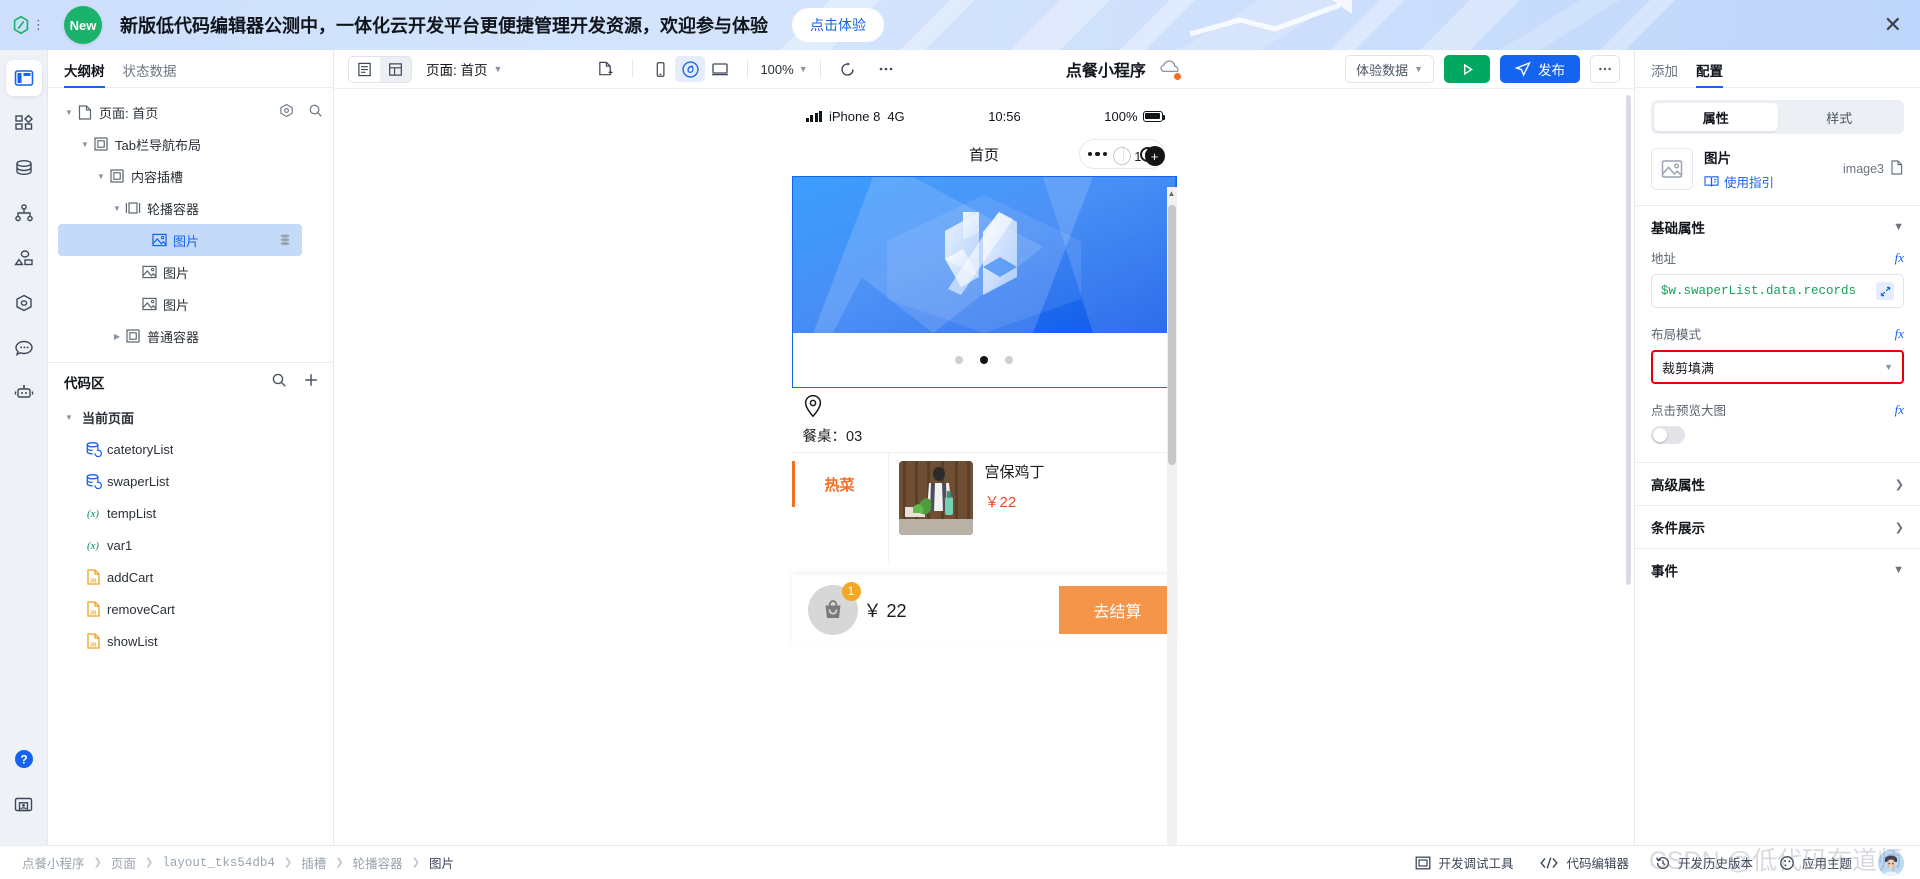 This screenshot has width=1920, height=879. I want to click on tree-item-normal-container: ▶ 普通容器, so click(190, 336).